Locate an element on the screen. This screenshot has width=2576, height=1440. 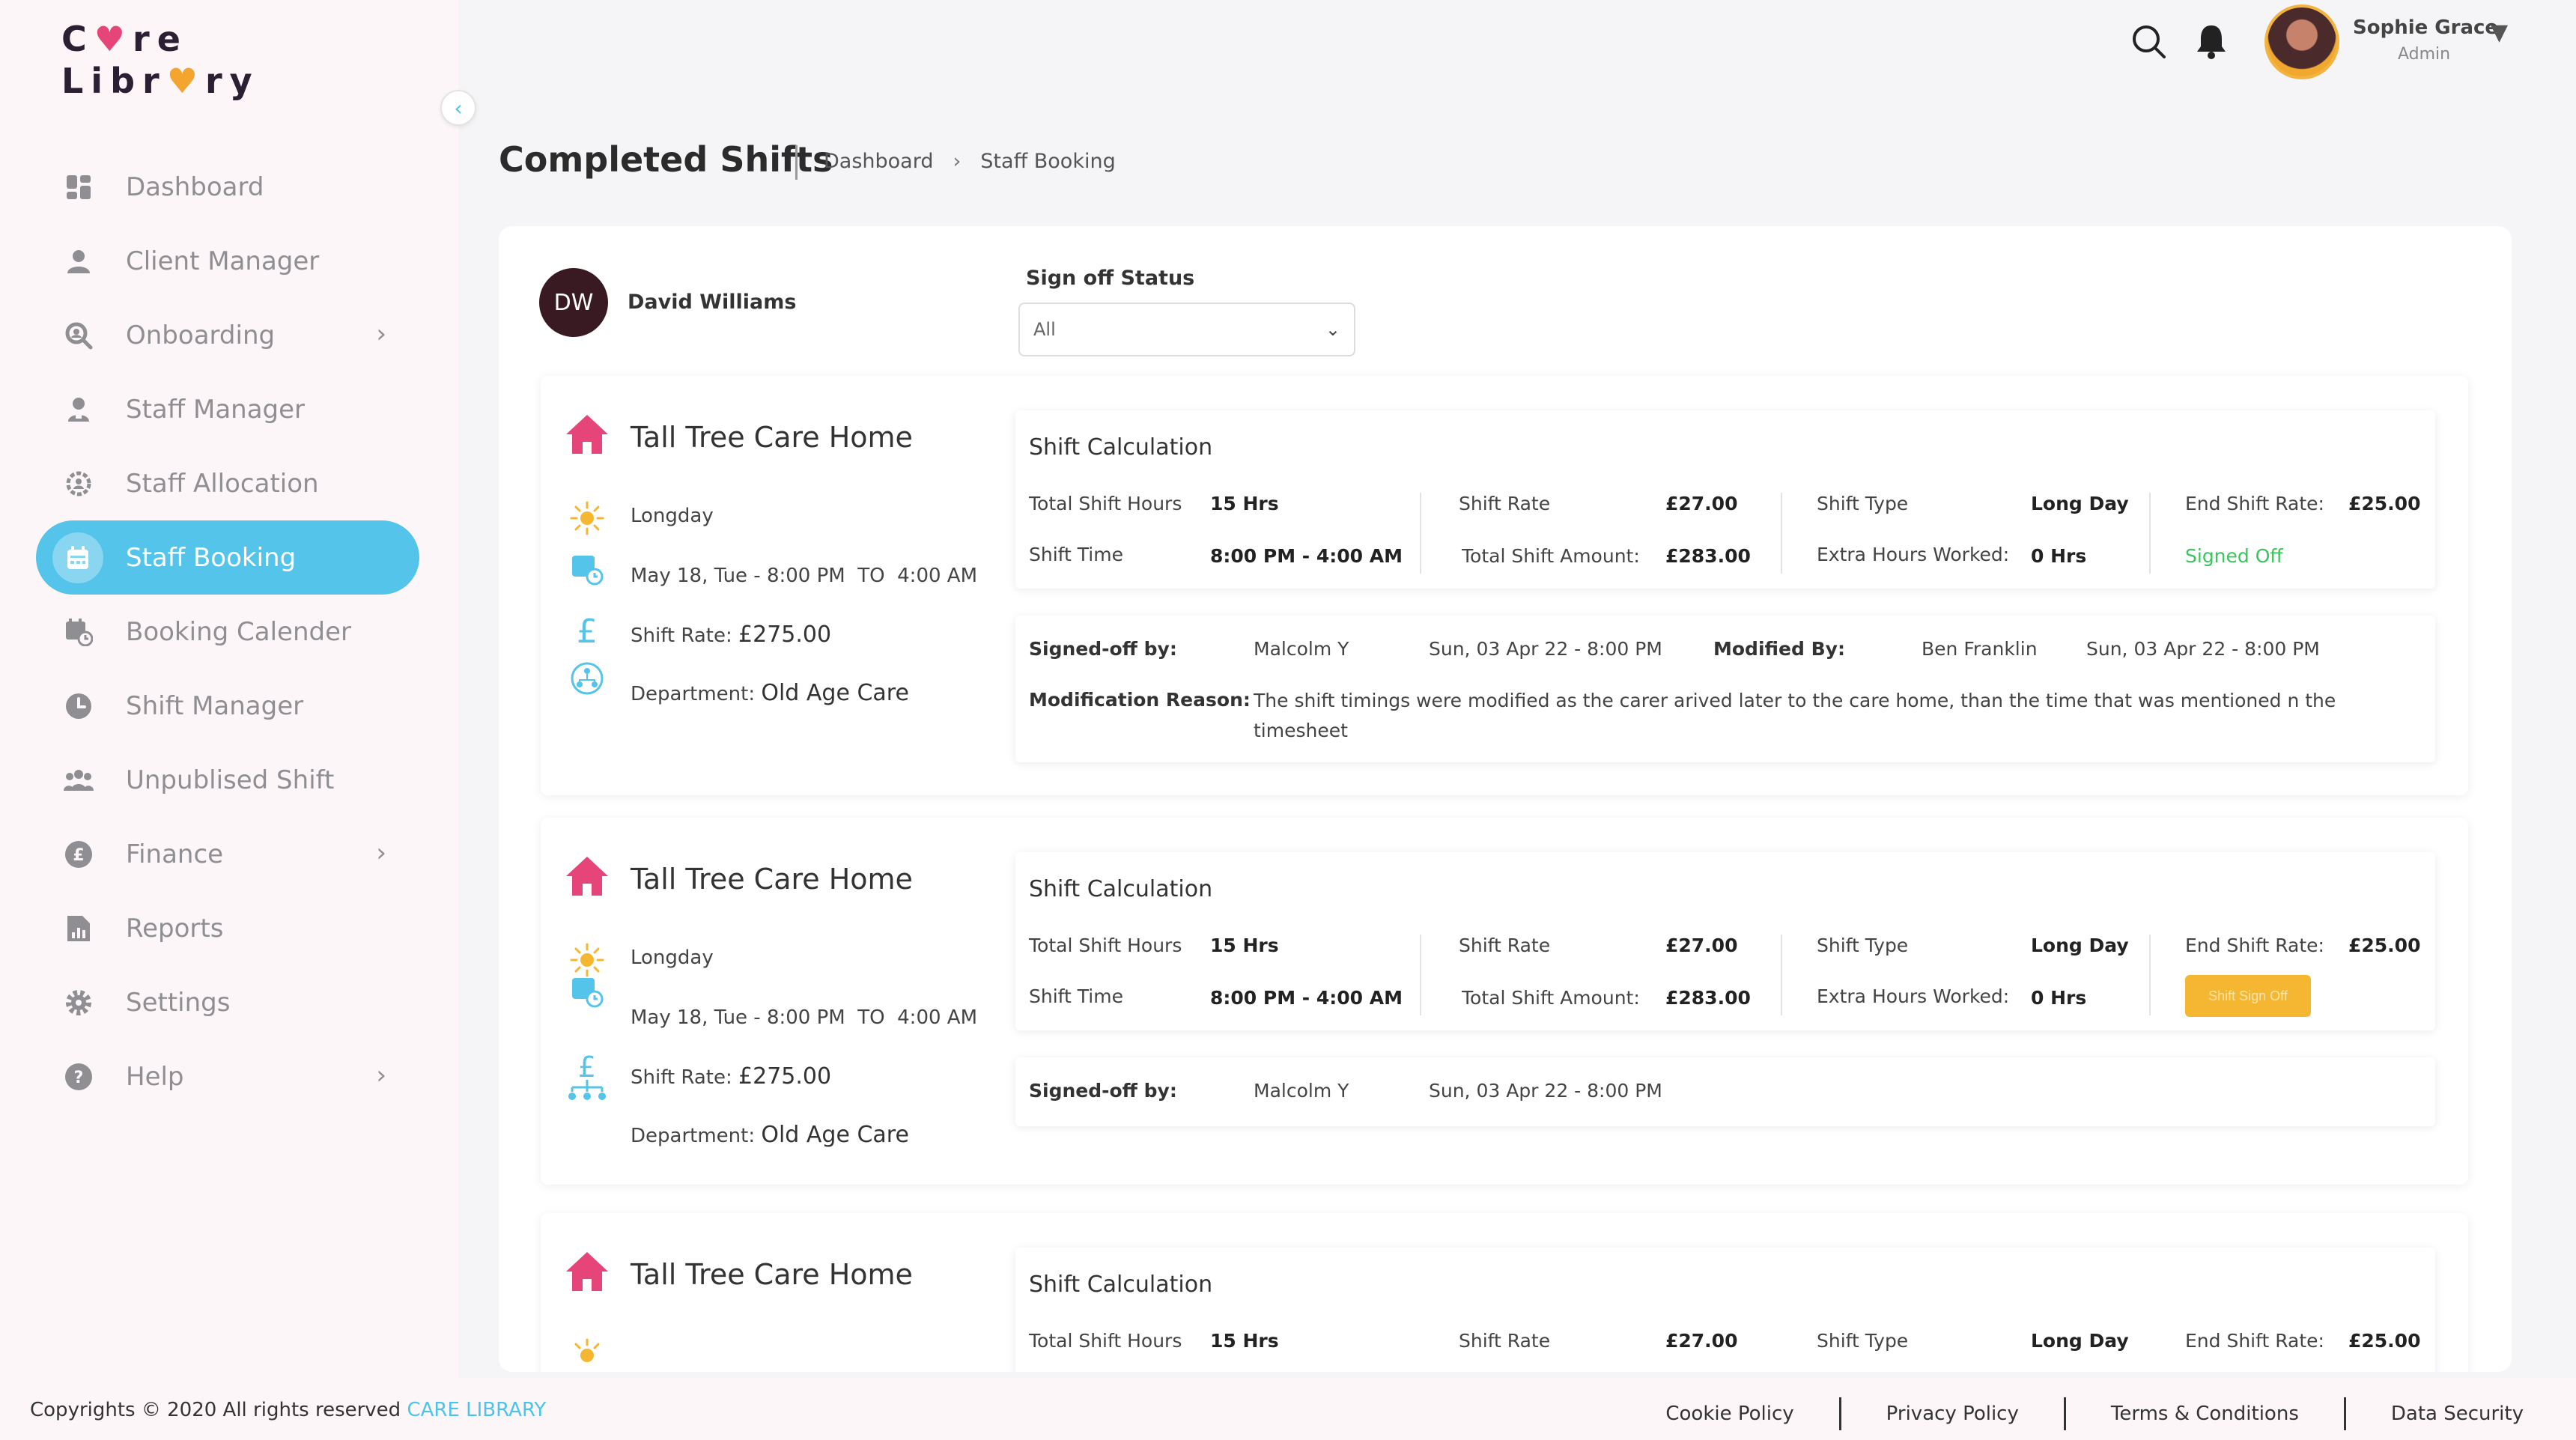
question-icon: ? is located at coordinates (78, 1077).